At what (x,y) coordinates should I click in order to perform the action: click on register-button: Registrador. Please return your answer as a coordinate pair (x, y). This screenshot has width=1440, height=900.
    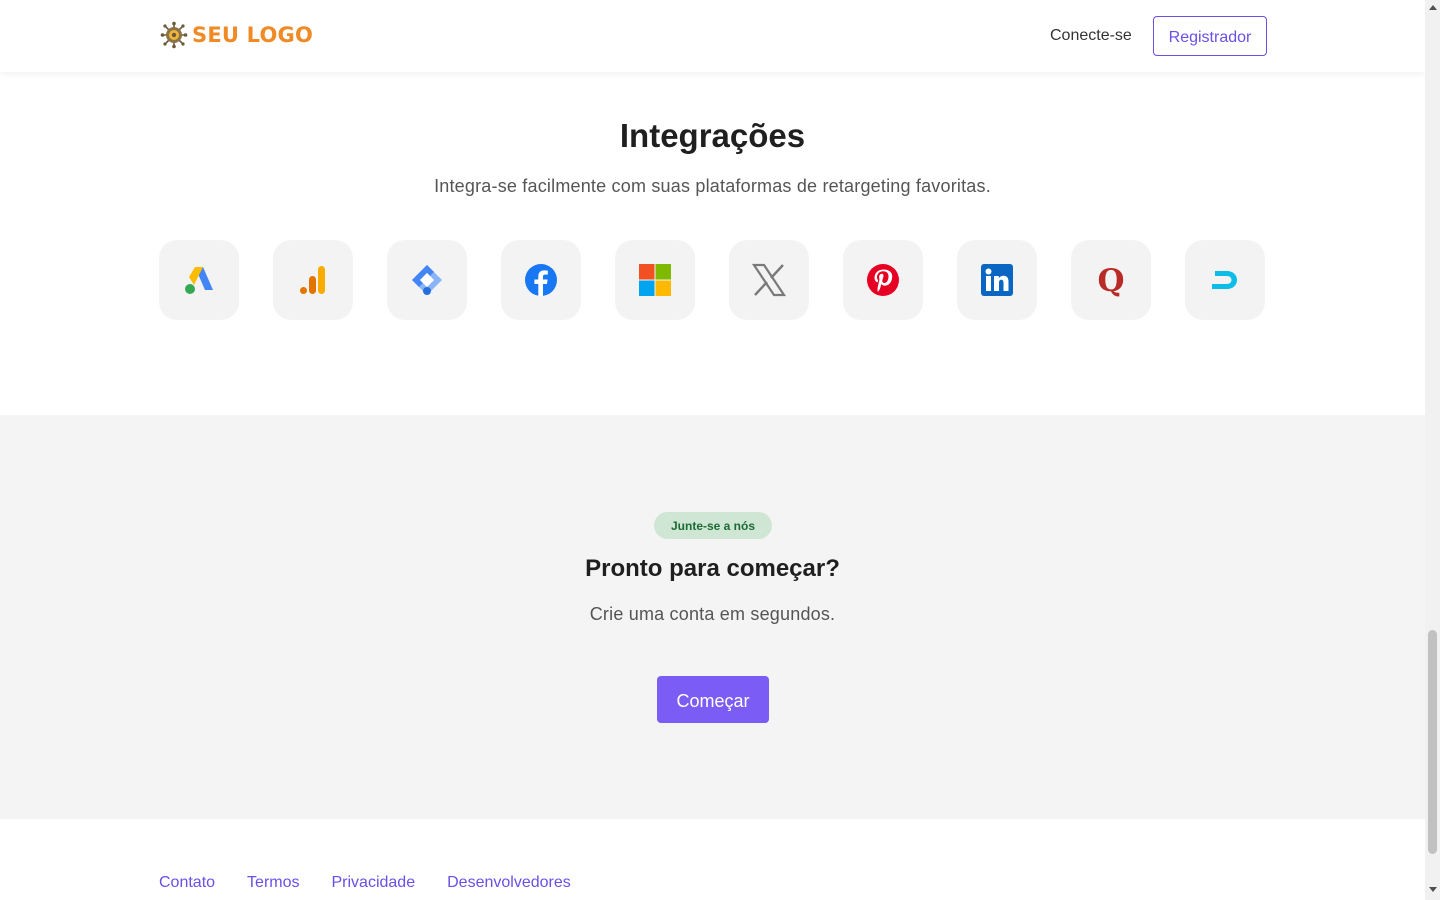
    Looking at the image, I should click on (1210, 36).